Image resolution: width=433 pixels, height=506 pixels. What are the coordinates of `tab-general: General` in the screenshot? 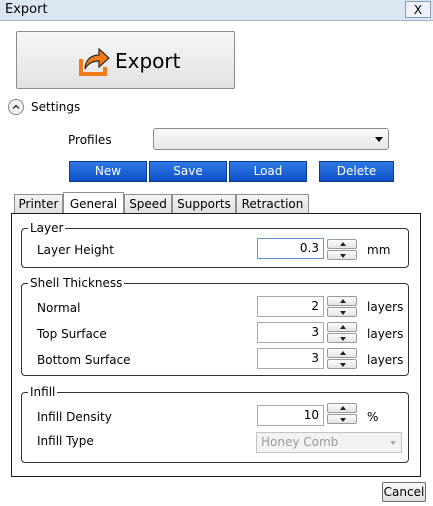 It's located at (93, 202).